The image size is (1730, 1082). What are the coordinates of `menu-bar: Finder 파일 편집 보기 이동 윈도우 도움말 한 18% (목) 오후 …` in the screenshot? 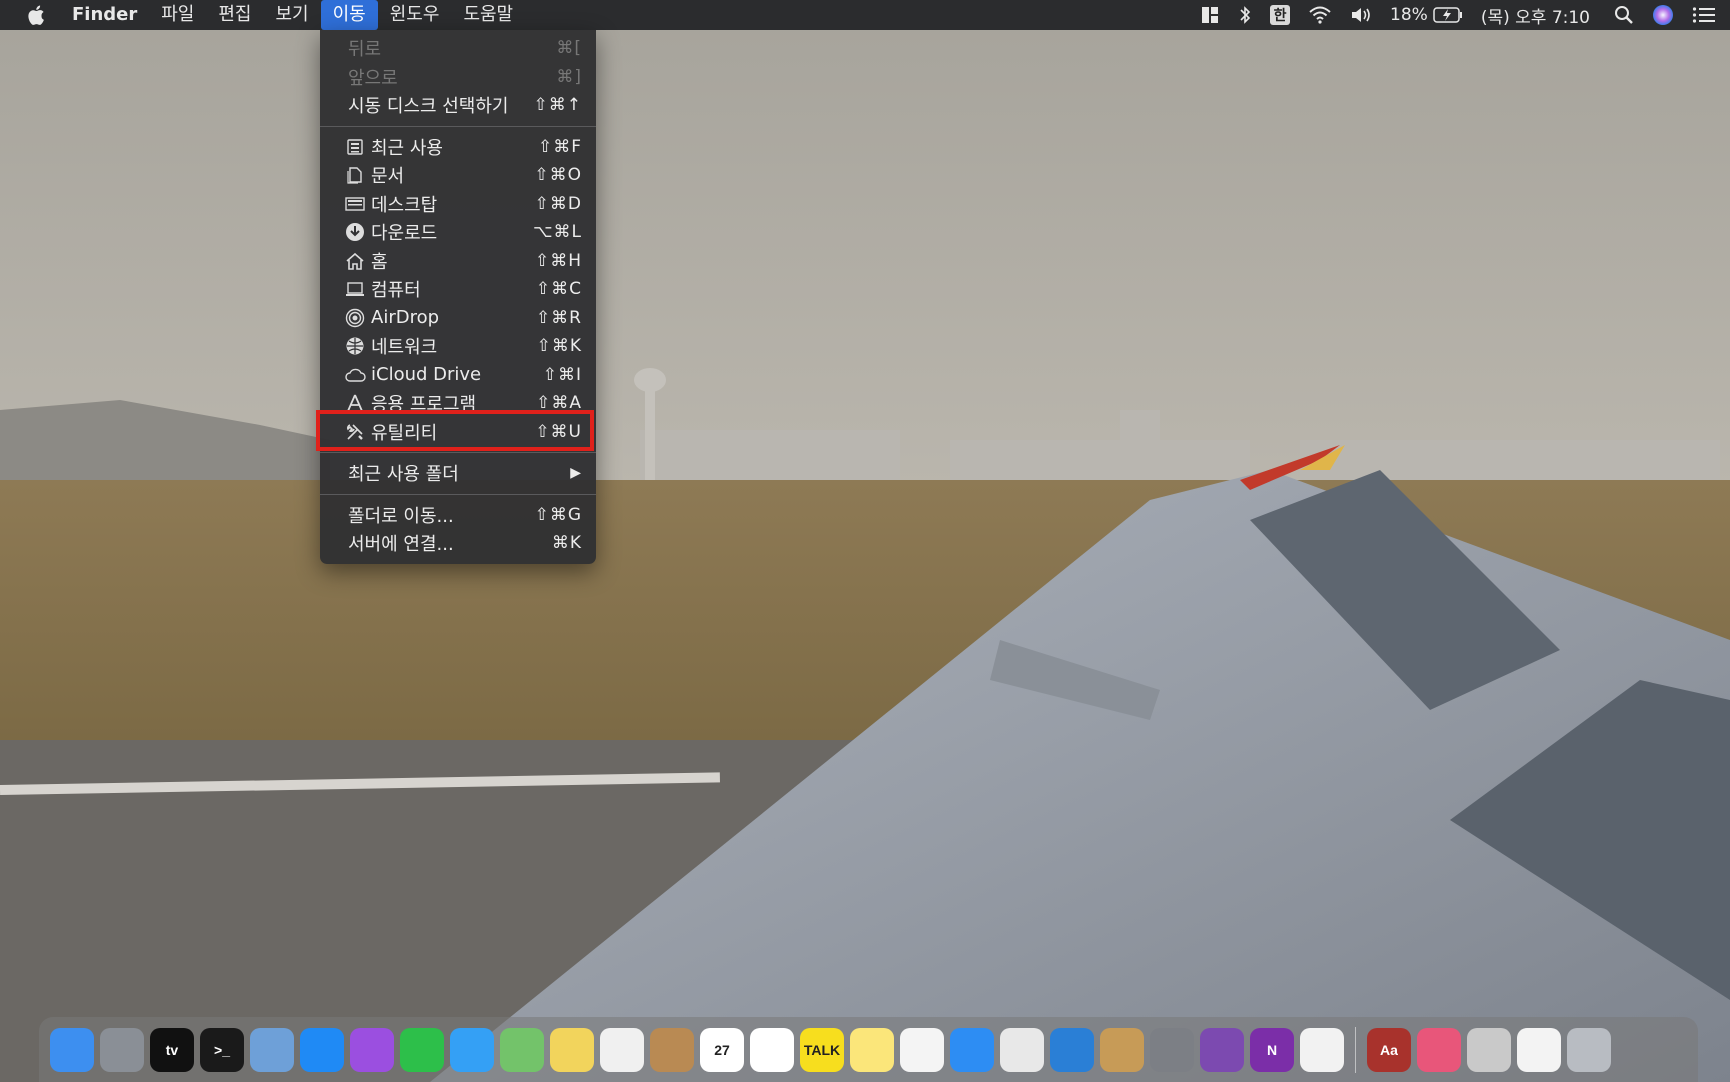 It's located at (865, 15).